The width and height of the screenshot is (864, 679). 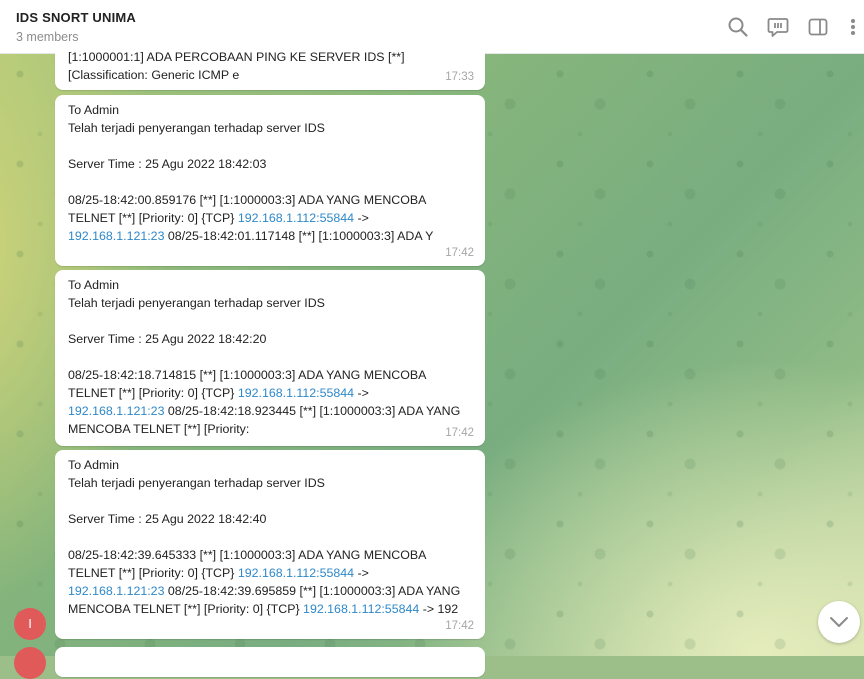 I want to click on log-line: MENCOBA TELNET [**] [Priority:, so click(x=159, y=429).